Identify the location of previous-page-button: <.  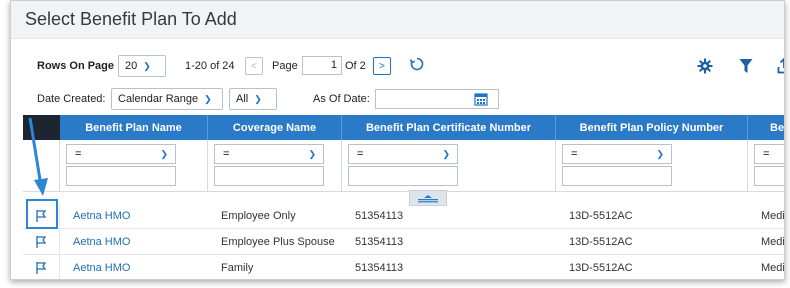
(254, 66).